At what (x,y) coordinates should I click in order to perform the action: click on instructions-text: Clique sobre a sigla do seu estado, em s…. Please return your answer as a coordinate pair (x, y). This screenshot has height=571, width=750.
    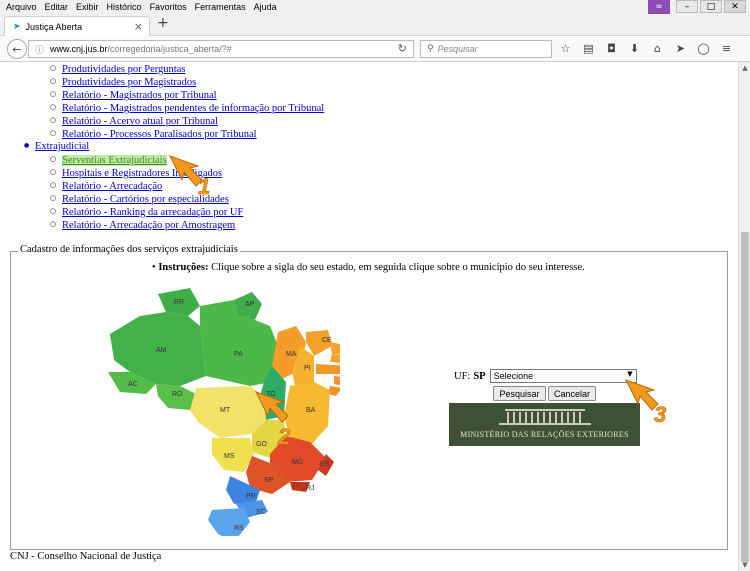
    Looking at the image, I should click on (396, 267).